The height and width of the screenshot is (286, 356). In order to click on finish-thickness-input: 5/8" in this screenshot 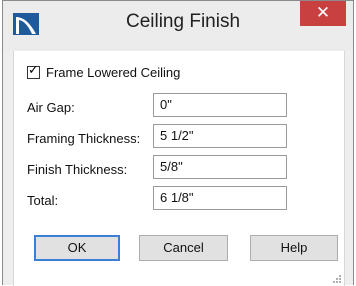, I will do `click(220, 167)`.